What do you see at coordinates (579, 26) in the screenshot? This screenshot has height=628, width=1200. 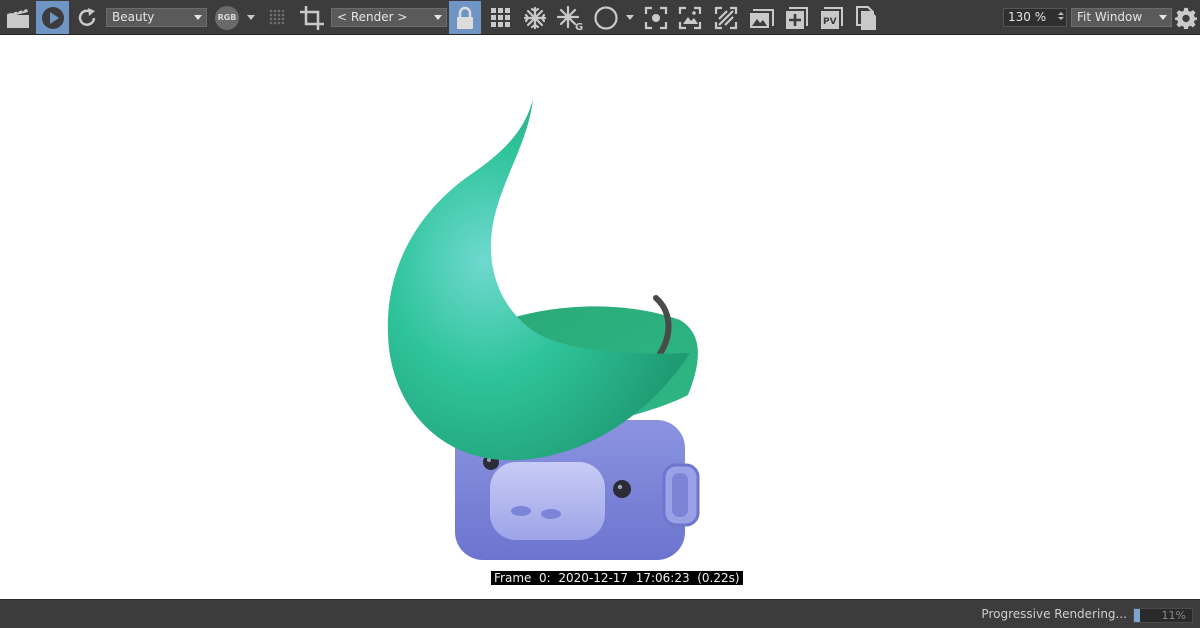 I see `snowflake-g-label: G` at bounding box center [579, 26].